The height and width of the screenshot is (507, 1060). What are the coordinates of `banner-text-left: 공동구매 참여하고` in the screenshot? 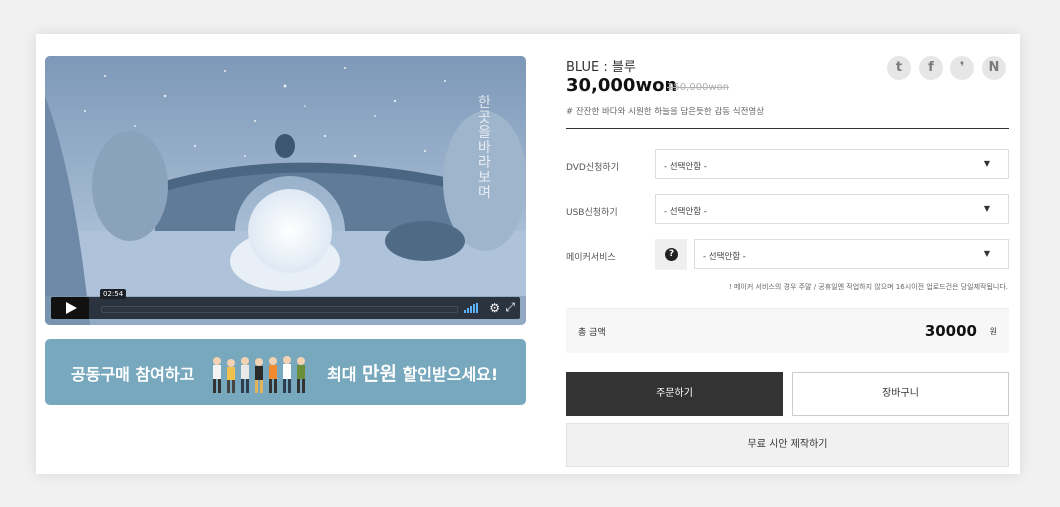 It's located at (133, 374).